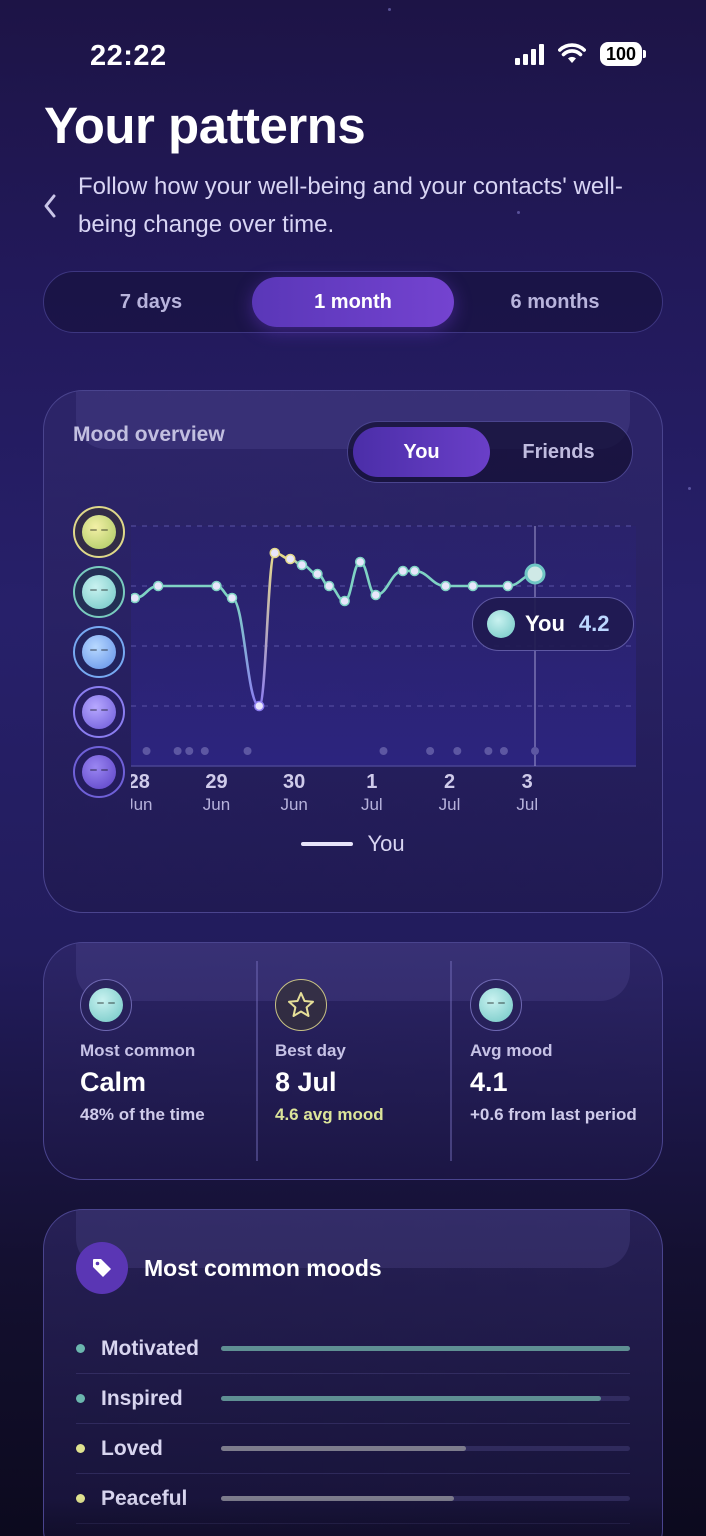  Describe the element at coordinates (132, 1448) in the screenshot. I see `mood-name: Loved` at that location.